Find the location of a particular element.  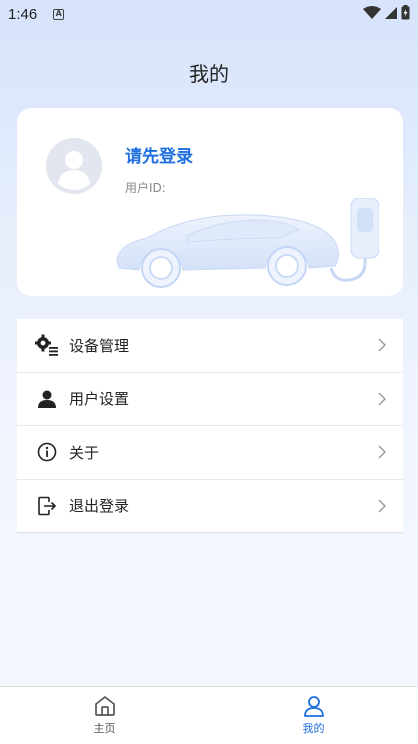

battery-icon is located at coordinates (405, 12).